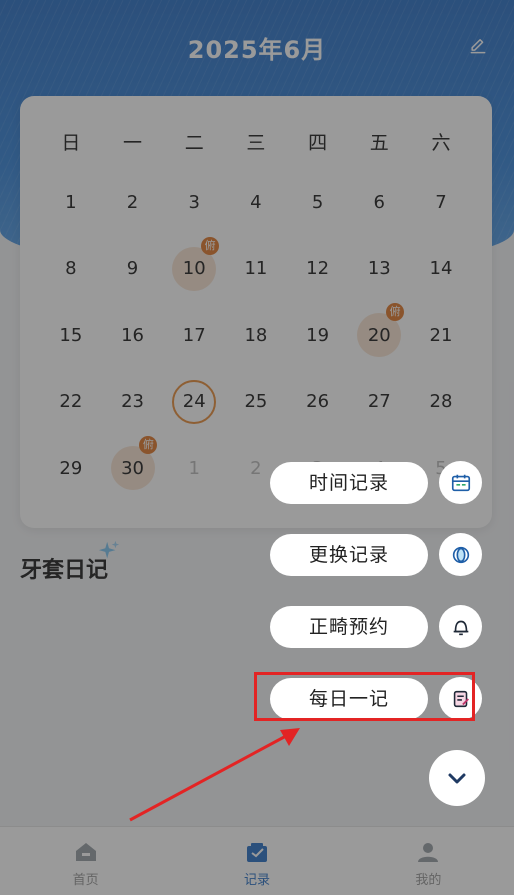 Image resolution: width=514 pixels, height=895 pixels. What do you see at coordinates (349, 555) in the screenshot?
I see `replacement-record-button: 更换记录` at bounding box center [349, 555].